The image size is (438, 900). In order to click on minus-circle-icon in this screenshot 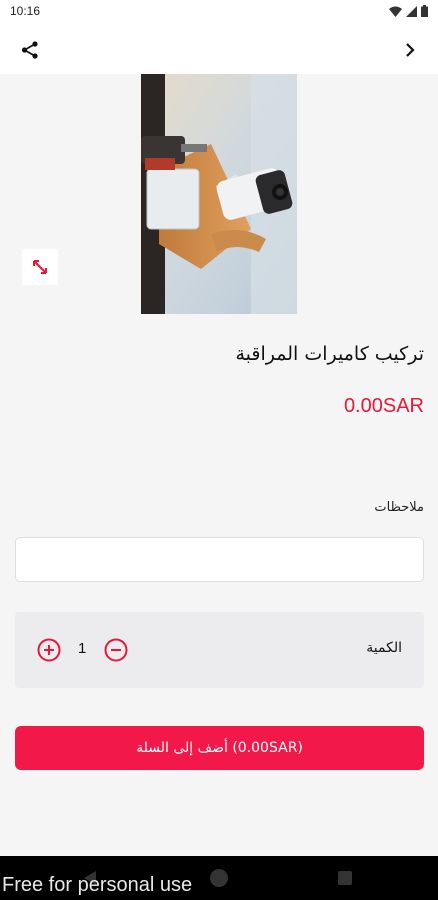, I will do `click(116, 650)`.